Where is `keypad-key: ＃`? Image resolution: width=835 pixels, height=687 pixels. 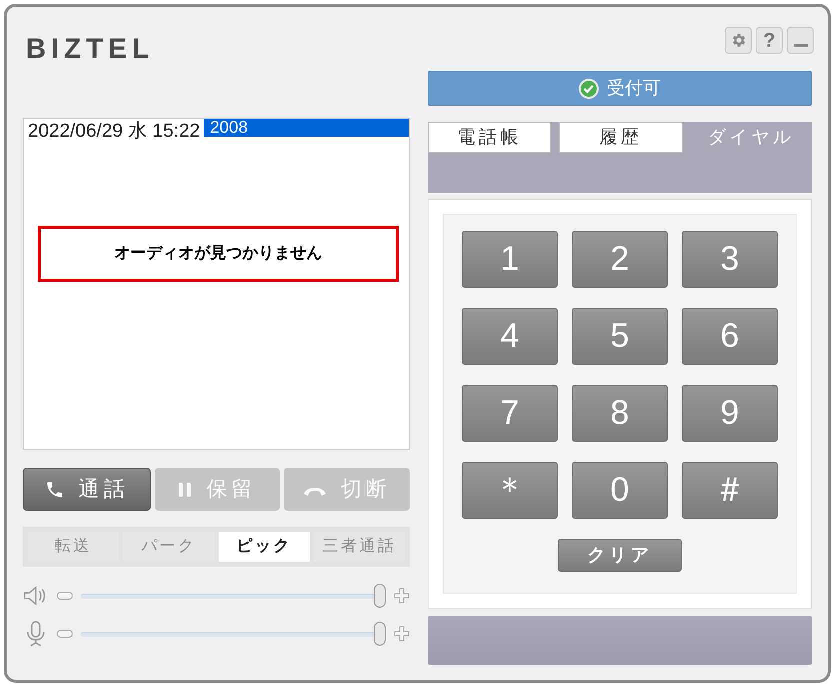 keypad-key: ＃ is located at coordinates (730, 490).